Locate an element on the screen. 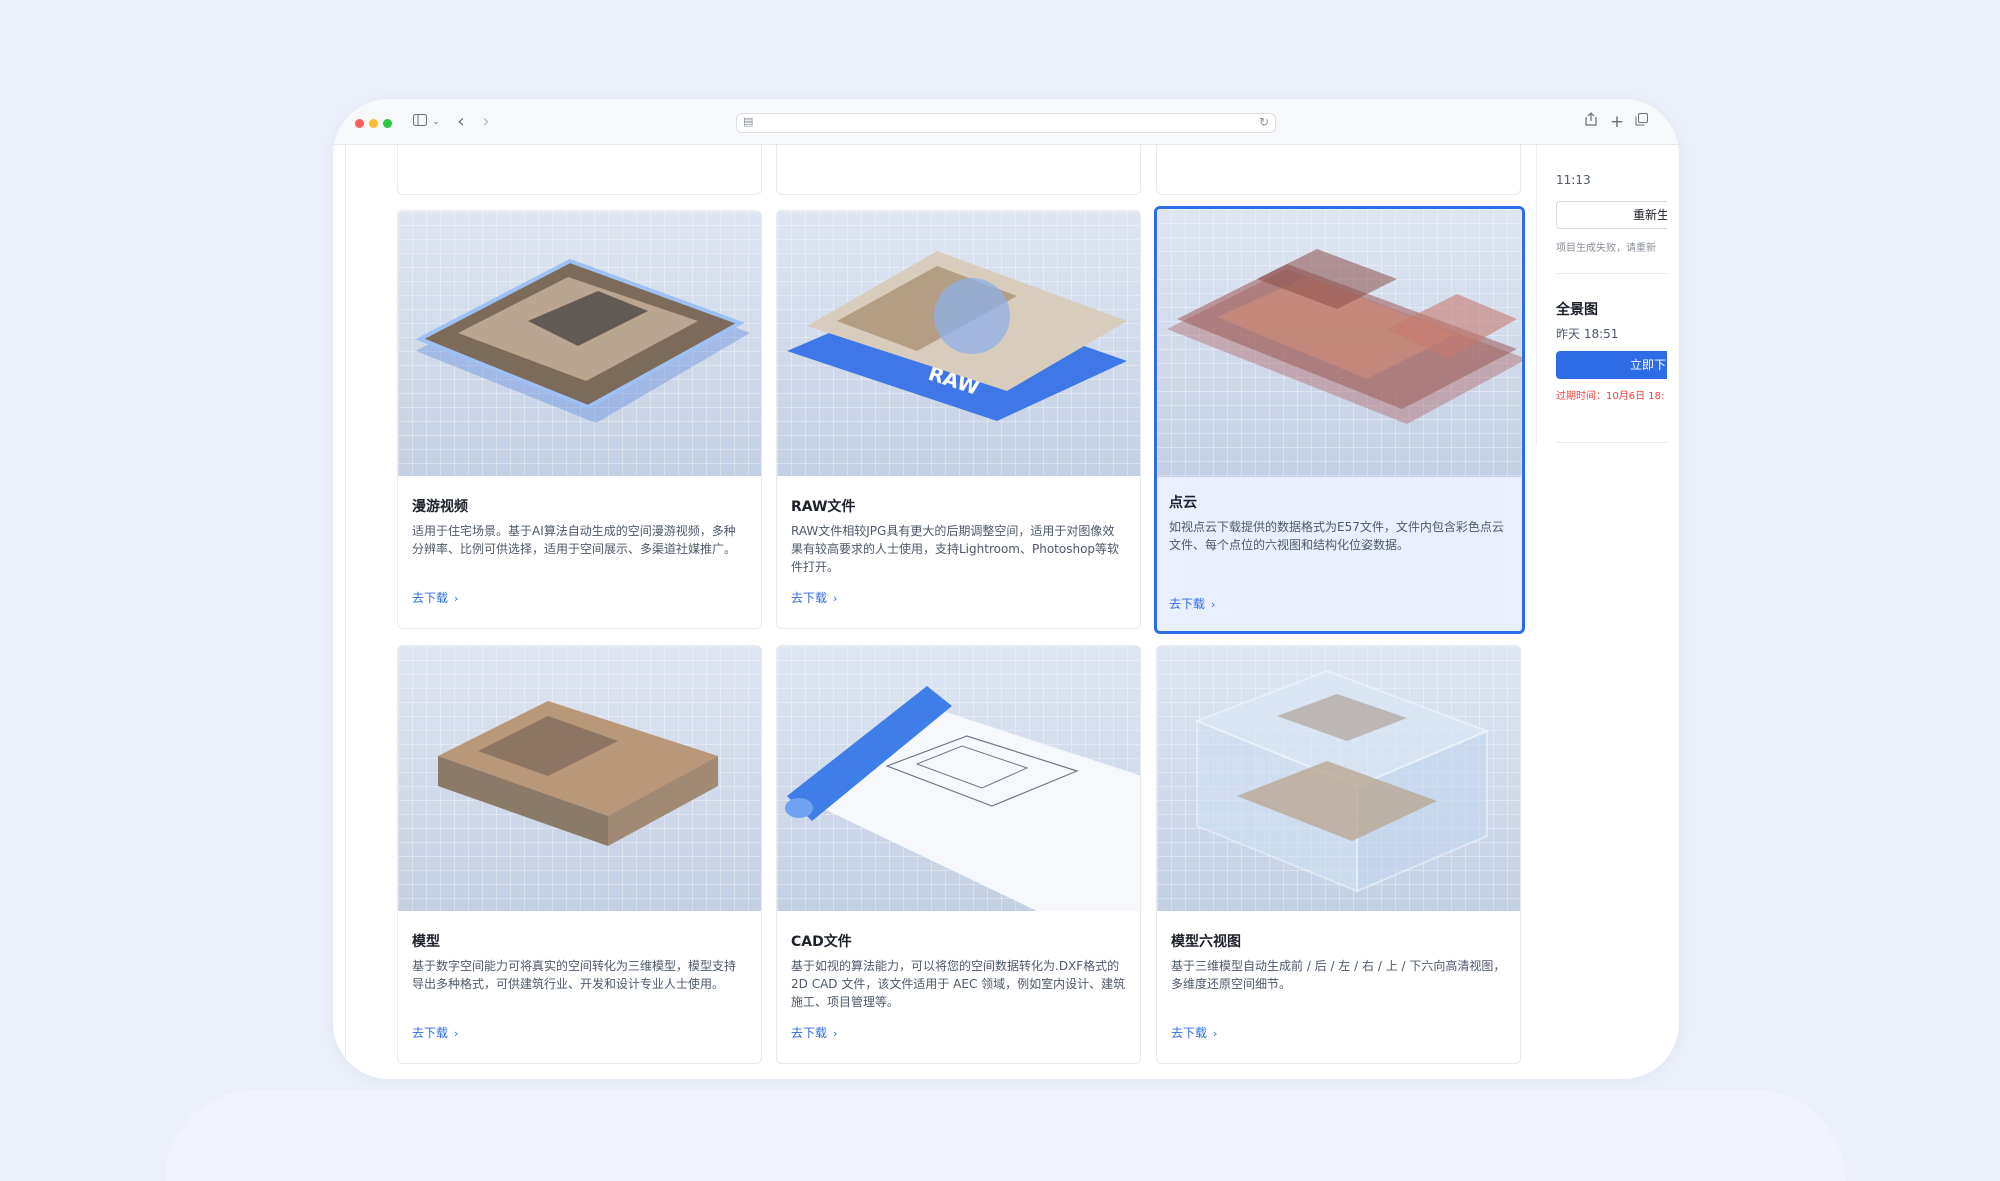 The image size is (2000, 1181). panel-divider is located at coordinates (1536, 295).